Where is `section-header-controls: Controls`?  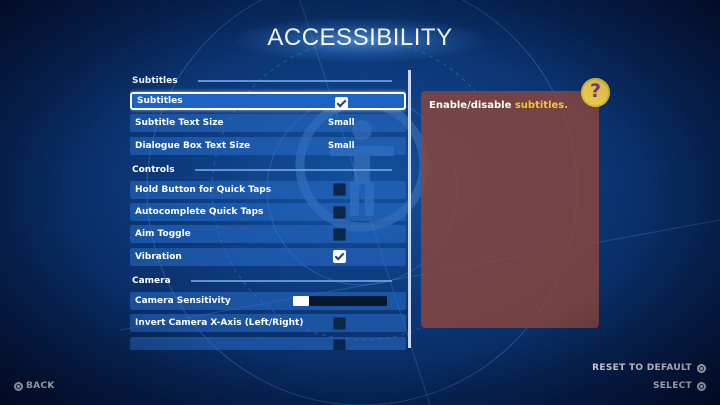 section-header-controls: Controls is located at coordinates (268, 170).